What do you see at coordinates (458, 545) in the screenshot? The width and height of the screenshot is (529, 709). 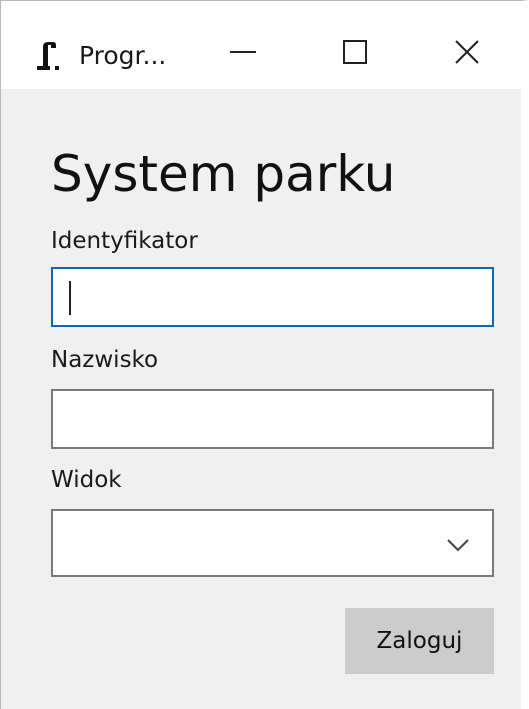 I see `chevron-down-icon` at bounding box center [458, 545].